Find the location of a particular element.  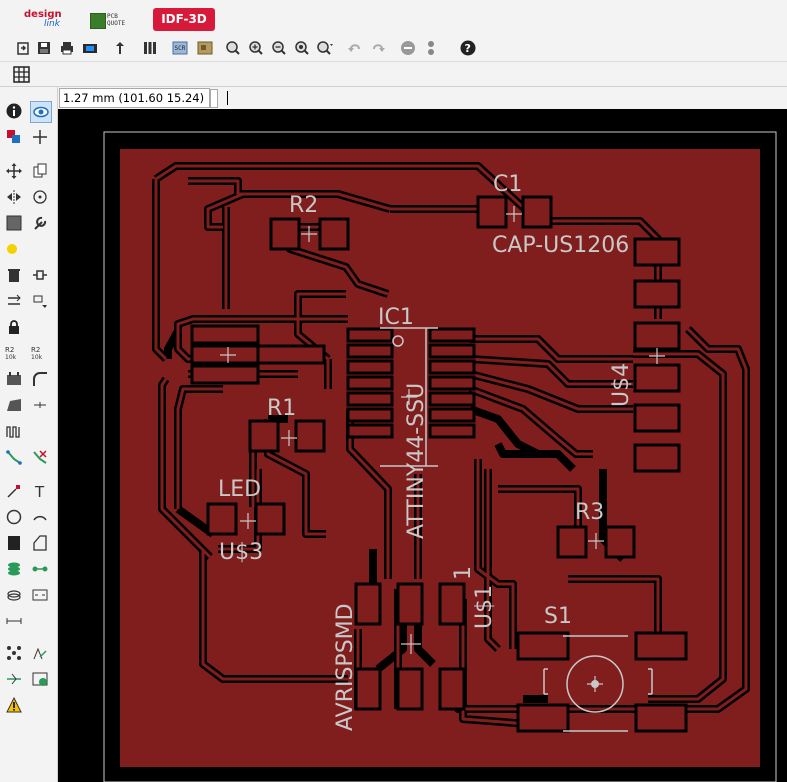

go-icon is located at coordinates (431, 48).